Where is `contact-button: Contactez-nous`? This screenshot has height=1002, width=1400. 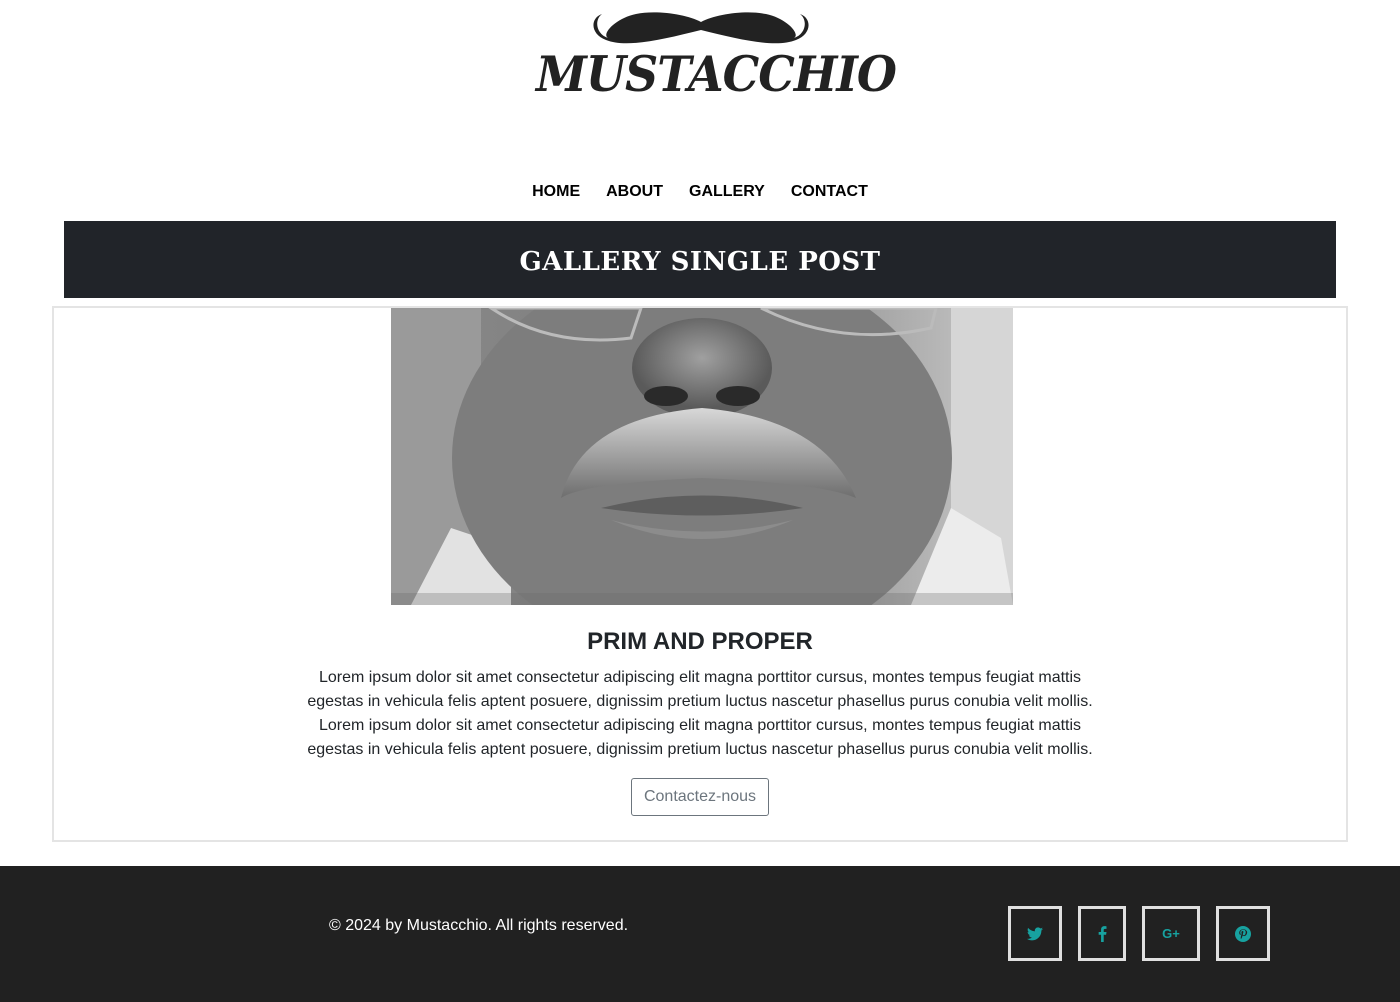 contact-button: Contactez-nous is located at coordinates (700, 797).